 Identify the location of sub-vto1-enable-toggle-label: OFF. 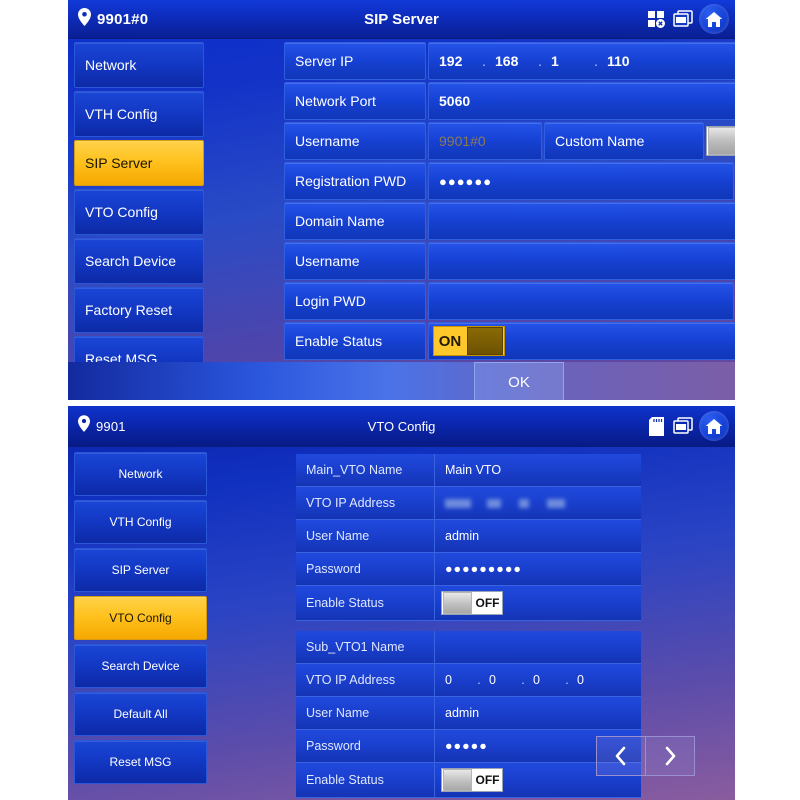
(487, 780).